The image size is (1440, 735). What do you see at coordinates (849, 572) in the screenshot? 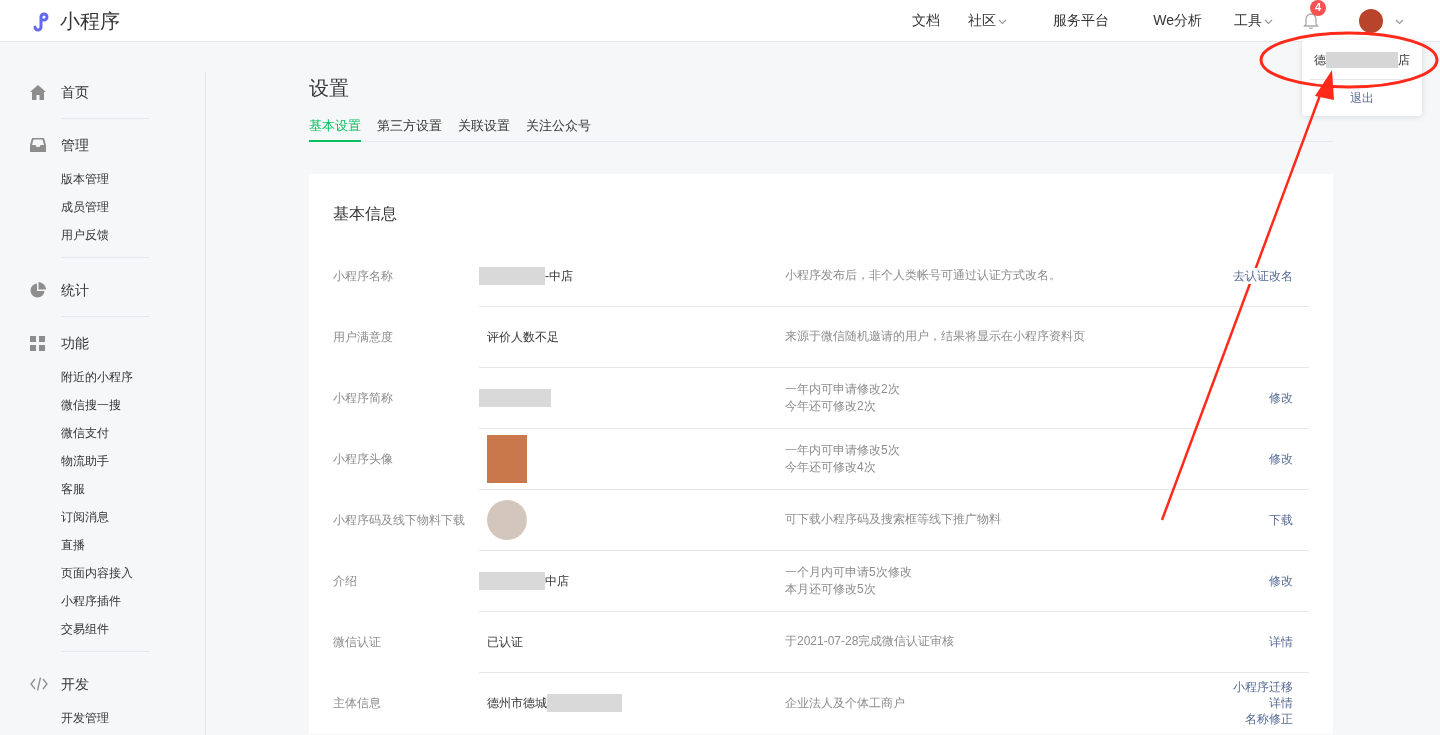
I see `field-description: 一个月内可申请5次修改` at bounding box center [849, 572].